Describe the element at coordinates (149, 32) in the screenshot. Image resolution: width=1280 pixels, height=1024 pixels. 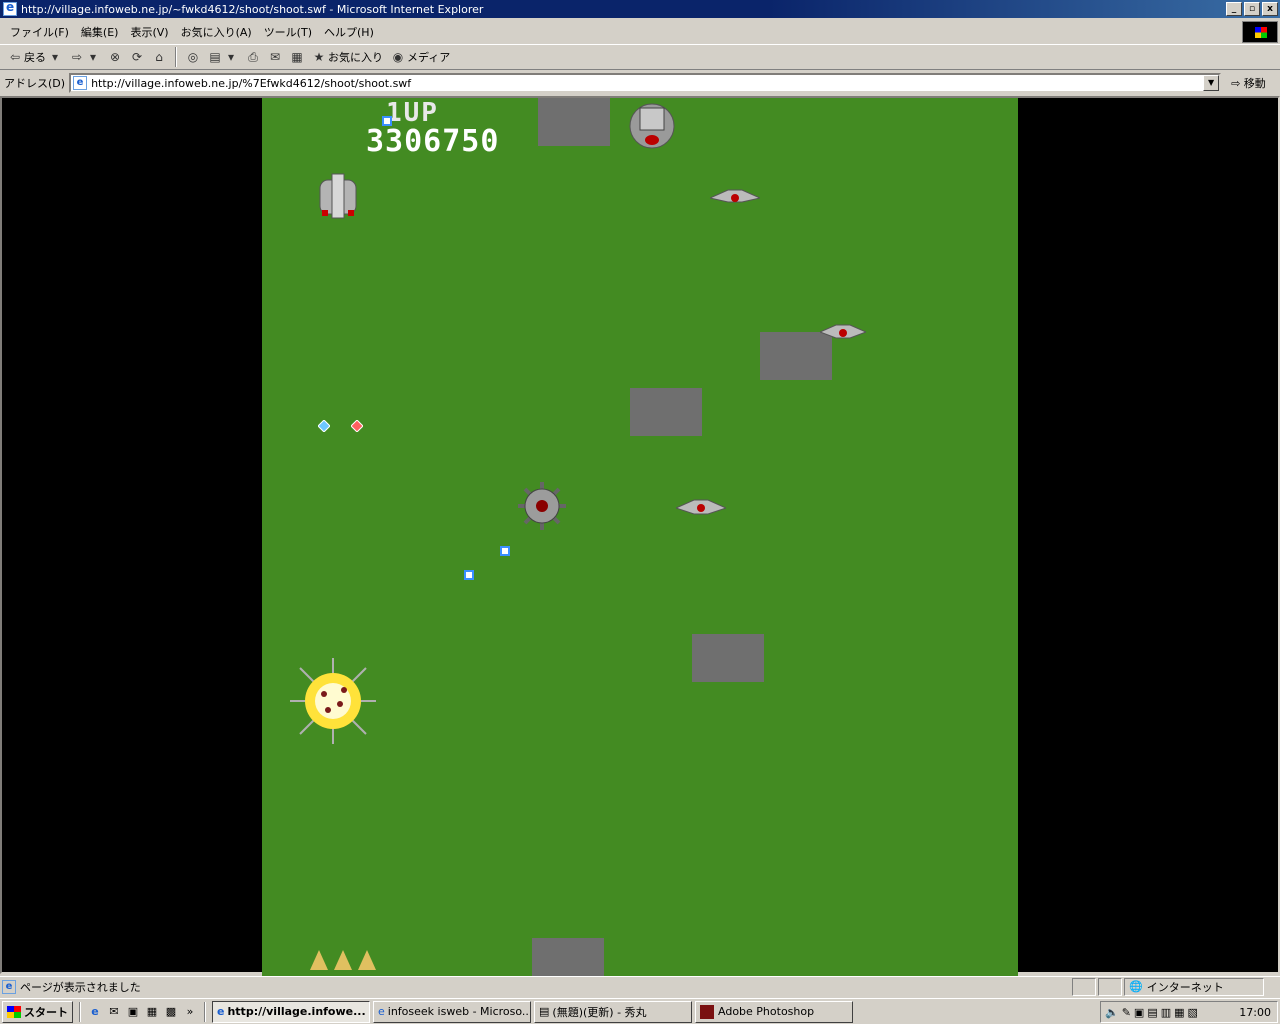
I see `menu-view: 表示(V)` at that location.